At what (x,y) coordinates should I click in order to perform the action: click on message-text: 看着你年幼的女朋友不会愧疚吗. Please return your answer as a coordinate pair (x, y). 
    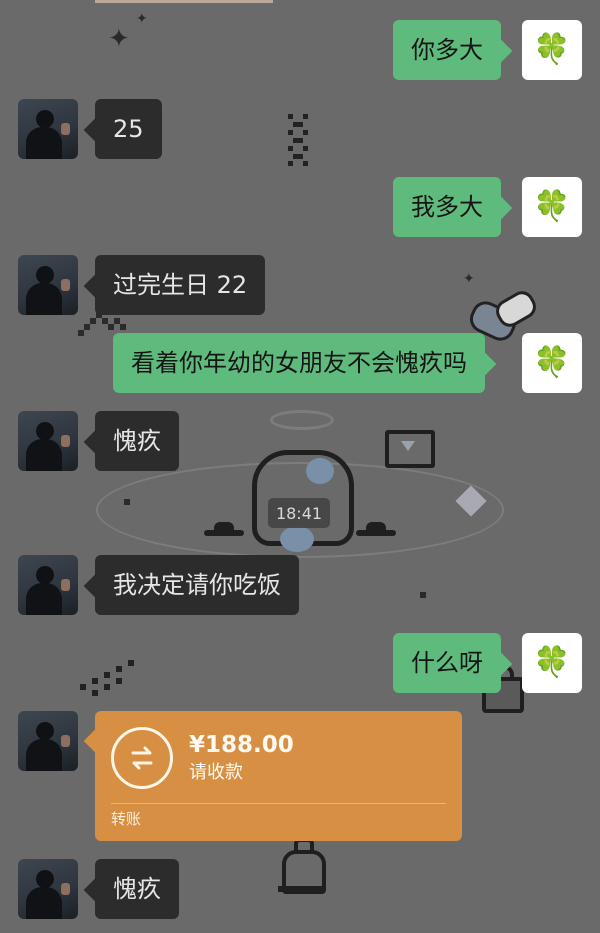
    Looking at the image, I should click on (299, 362).